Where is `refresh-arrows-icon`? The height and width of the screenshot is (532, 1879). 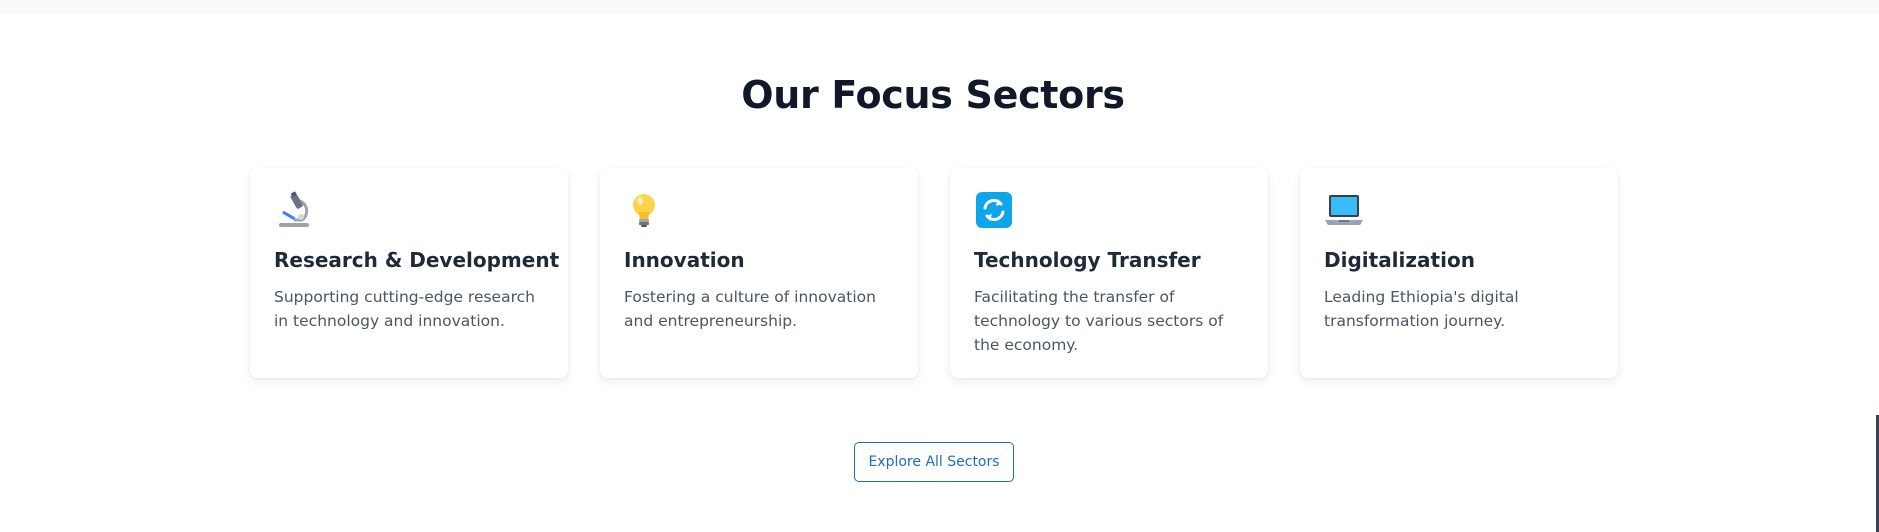
refresh-arrows-icon is located at coordinates (994, 210).